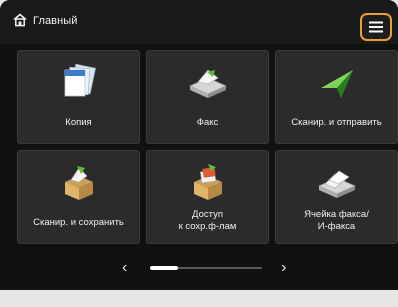 The width and height of the screenshot is (398, 307). Describe the element at coordinates (20, 20) in the screenshot. I see `home-icon` at that location.